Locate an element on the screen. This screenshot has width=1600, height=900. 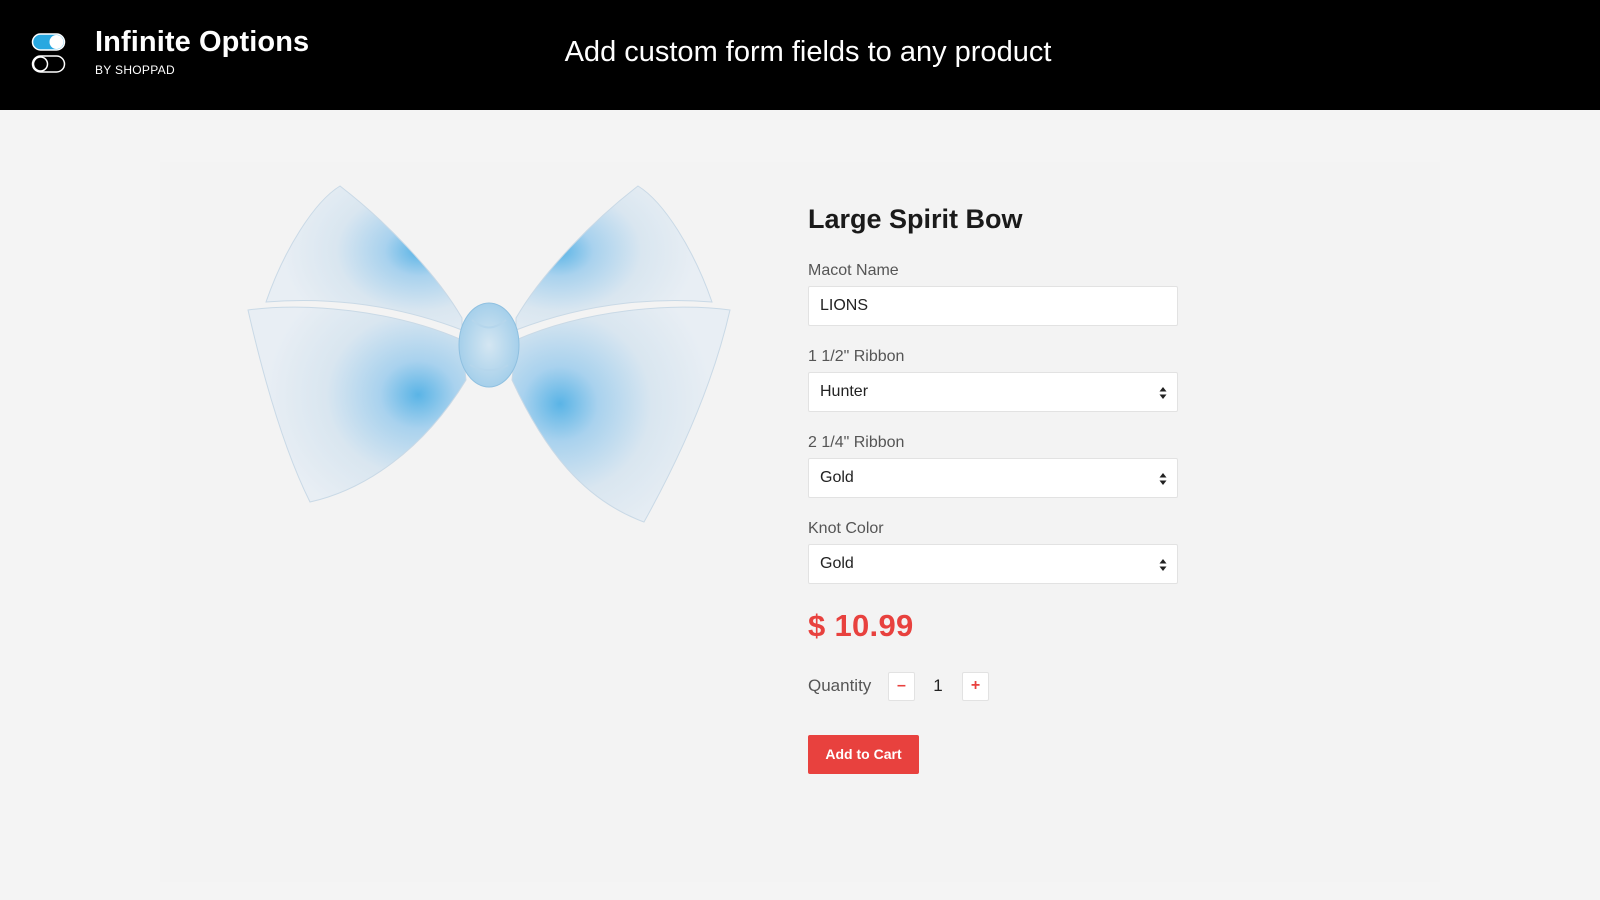
add-to-cart-button: Add to Cart is located at coordinates (863, 754).